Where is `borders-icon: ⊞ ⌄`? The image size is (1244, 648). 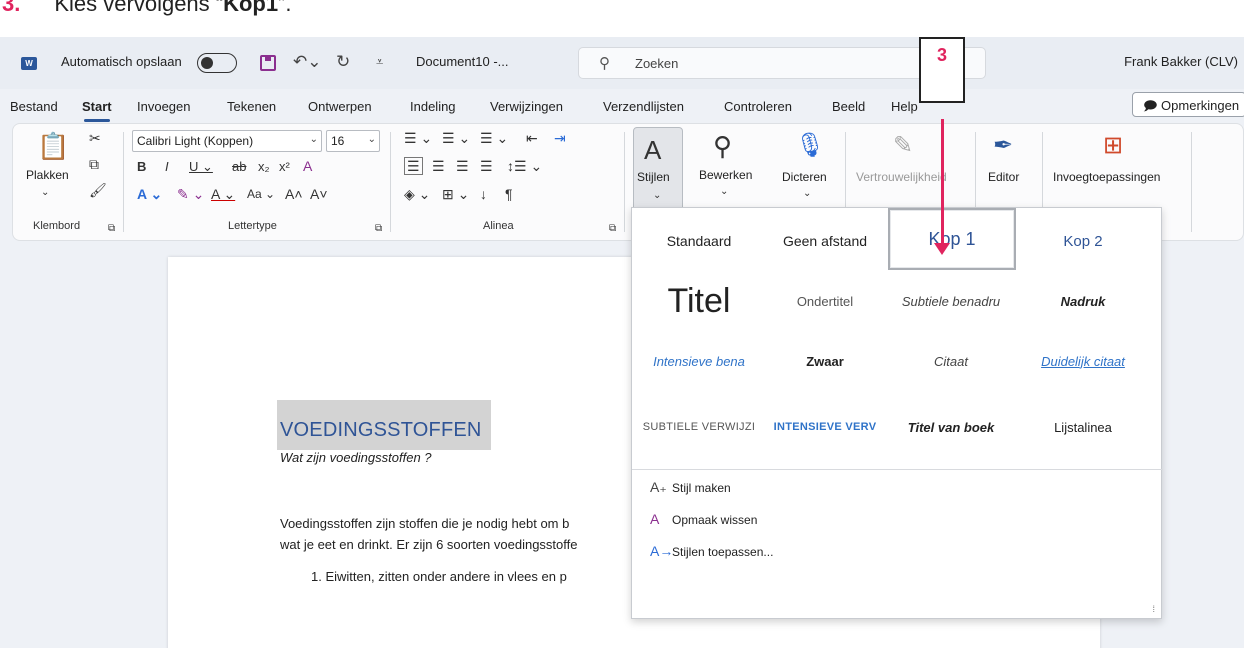 borders-icon: ⊞ ⌄ is located at coordinates (455, 194).